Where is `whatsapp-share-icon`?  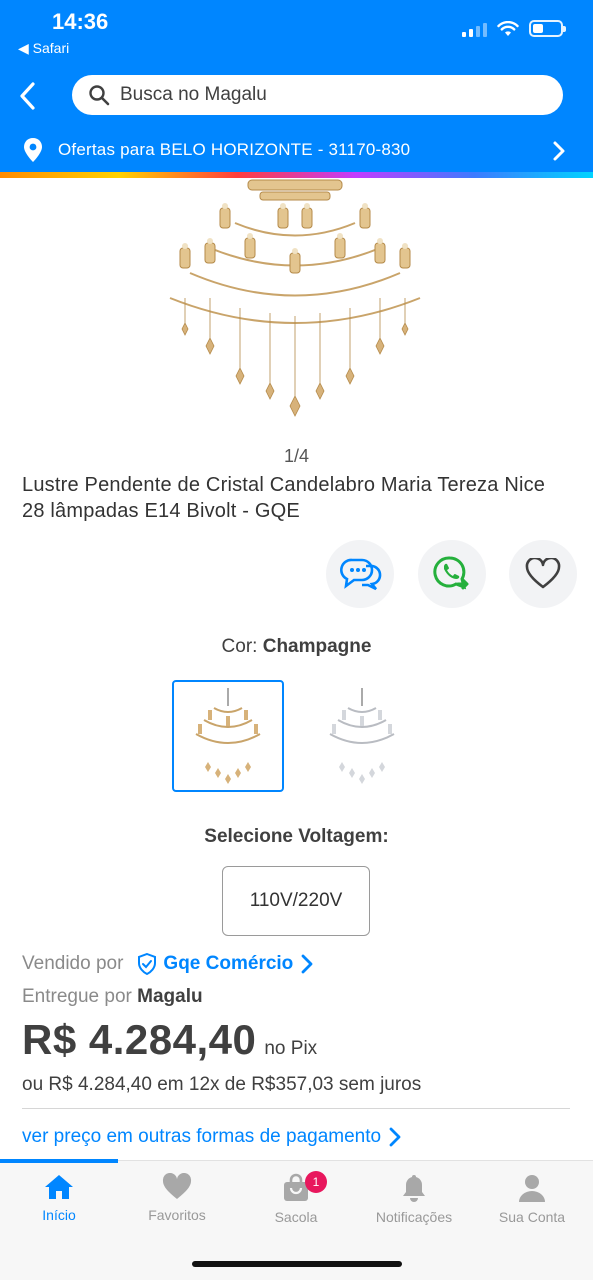 whatsapp-share-icon is located at coordinates (451, 573).